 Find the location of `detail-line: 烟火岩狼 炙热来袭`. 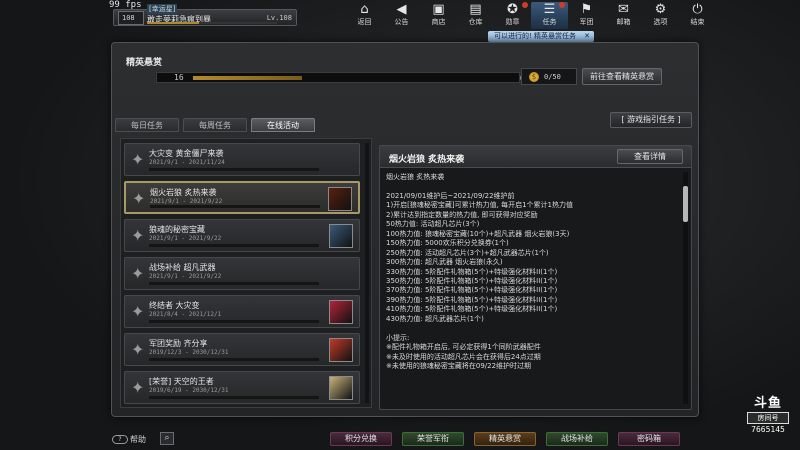

detail-line: 烟火岩狼 炙热来袭 is located at coordinates (415, 177).